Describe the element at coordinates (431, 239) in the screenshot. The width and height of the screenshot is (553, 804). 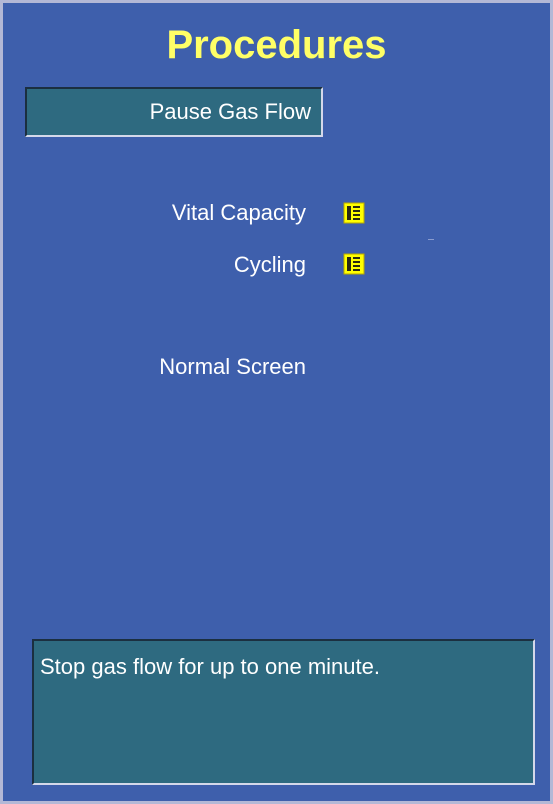
I see `cursor-mark` at that location.